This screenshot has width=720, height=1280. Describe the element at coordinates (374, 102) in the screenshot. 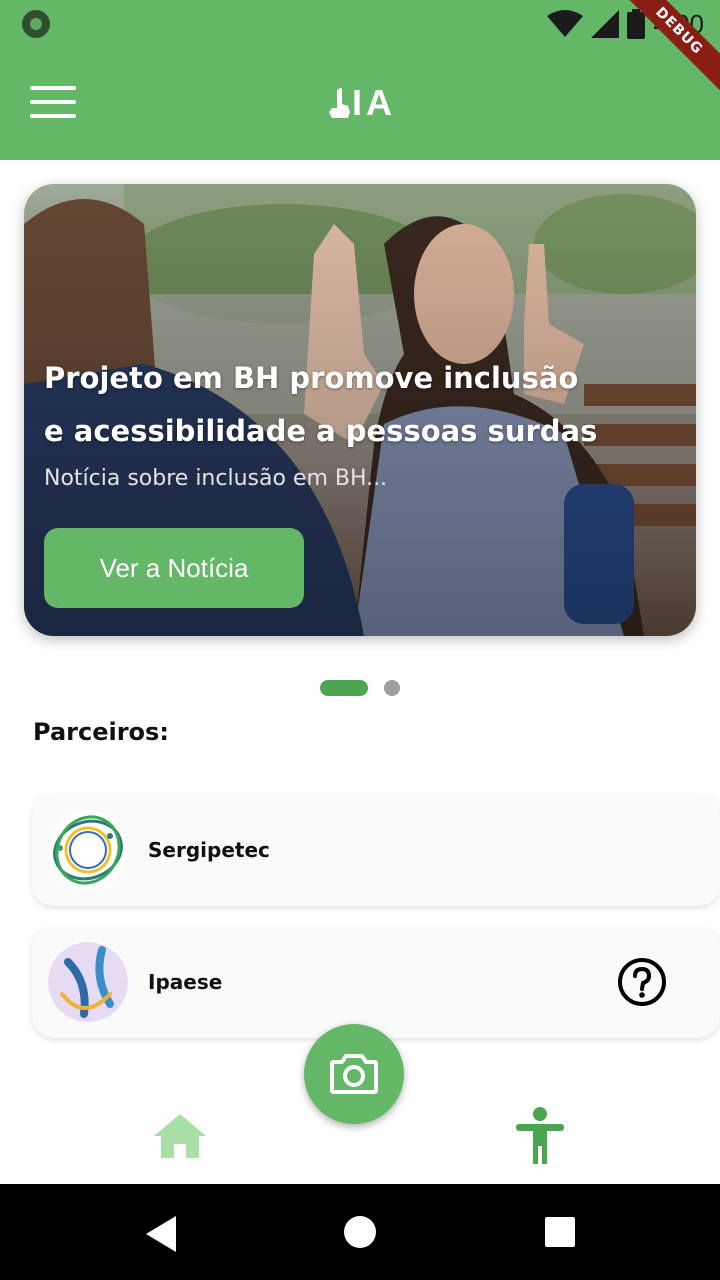

I see `app-logo-text: IA` at that location.